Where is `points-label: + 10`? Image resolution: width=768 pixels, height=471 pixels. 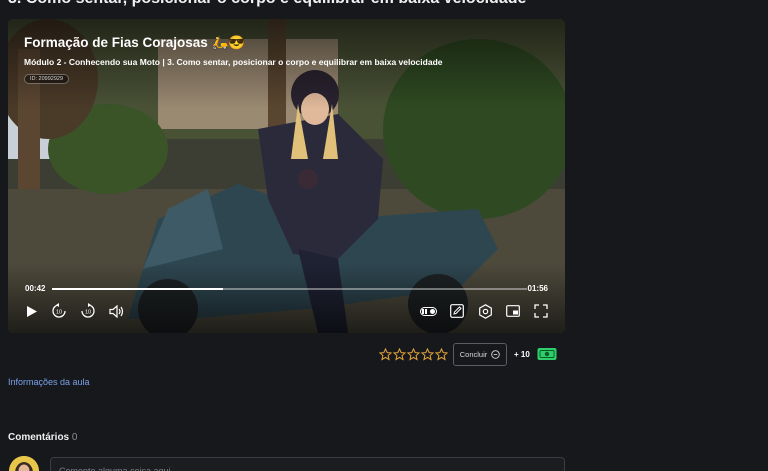
points-label: + 10 is located at coordinates (522, 354).